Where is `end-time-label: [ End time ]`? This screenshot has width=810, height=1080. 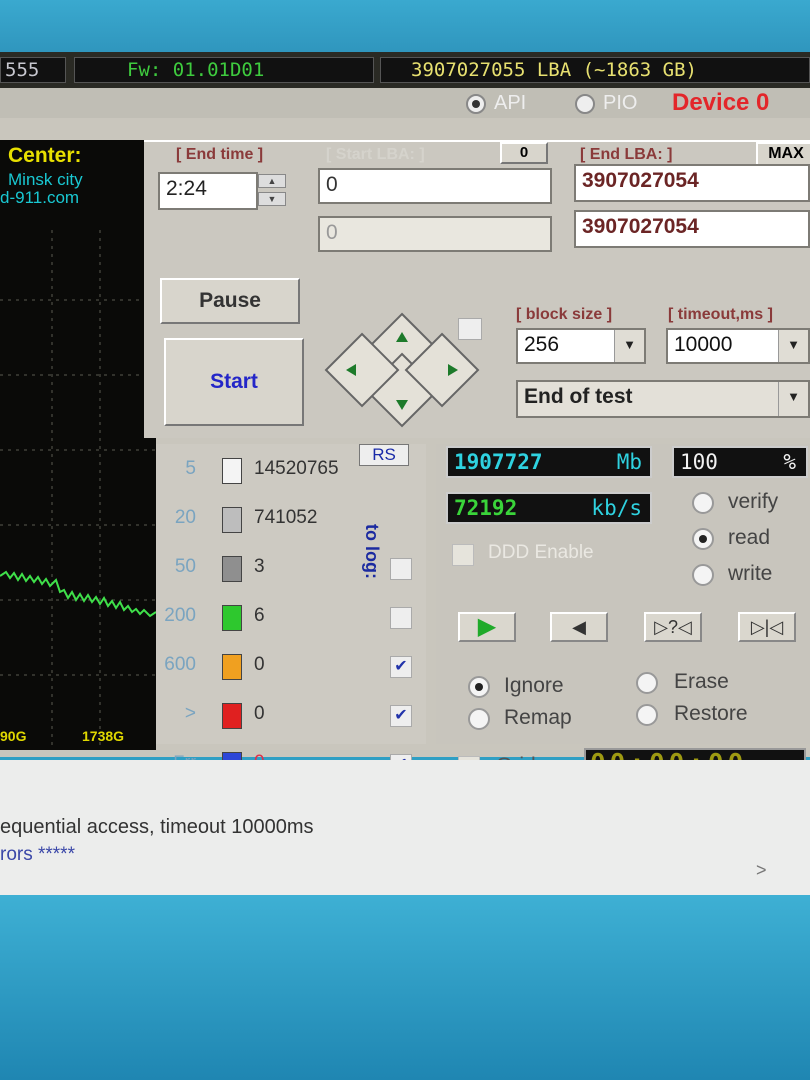 end-time-label: [ End time ] is located at coordinates (220, 154).